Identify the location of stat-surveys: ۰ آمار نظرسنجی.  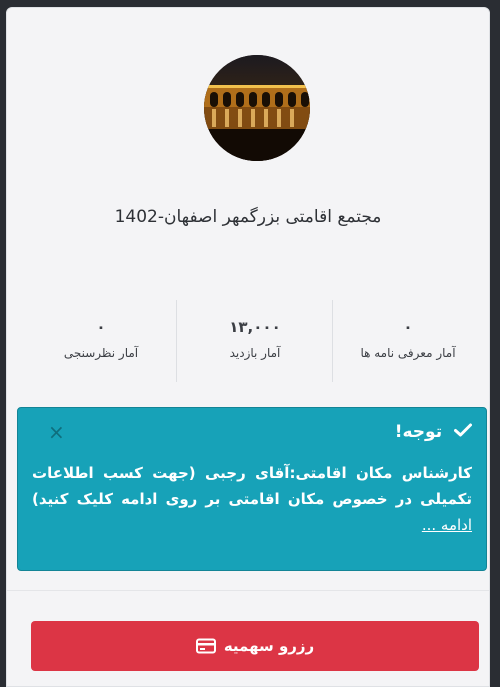
(101, 341).